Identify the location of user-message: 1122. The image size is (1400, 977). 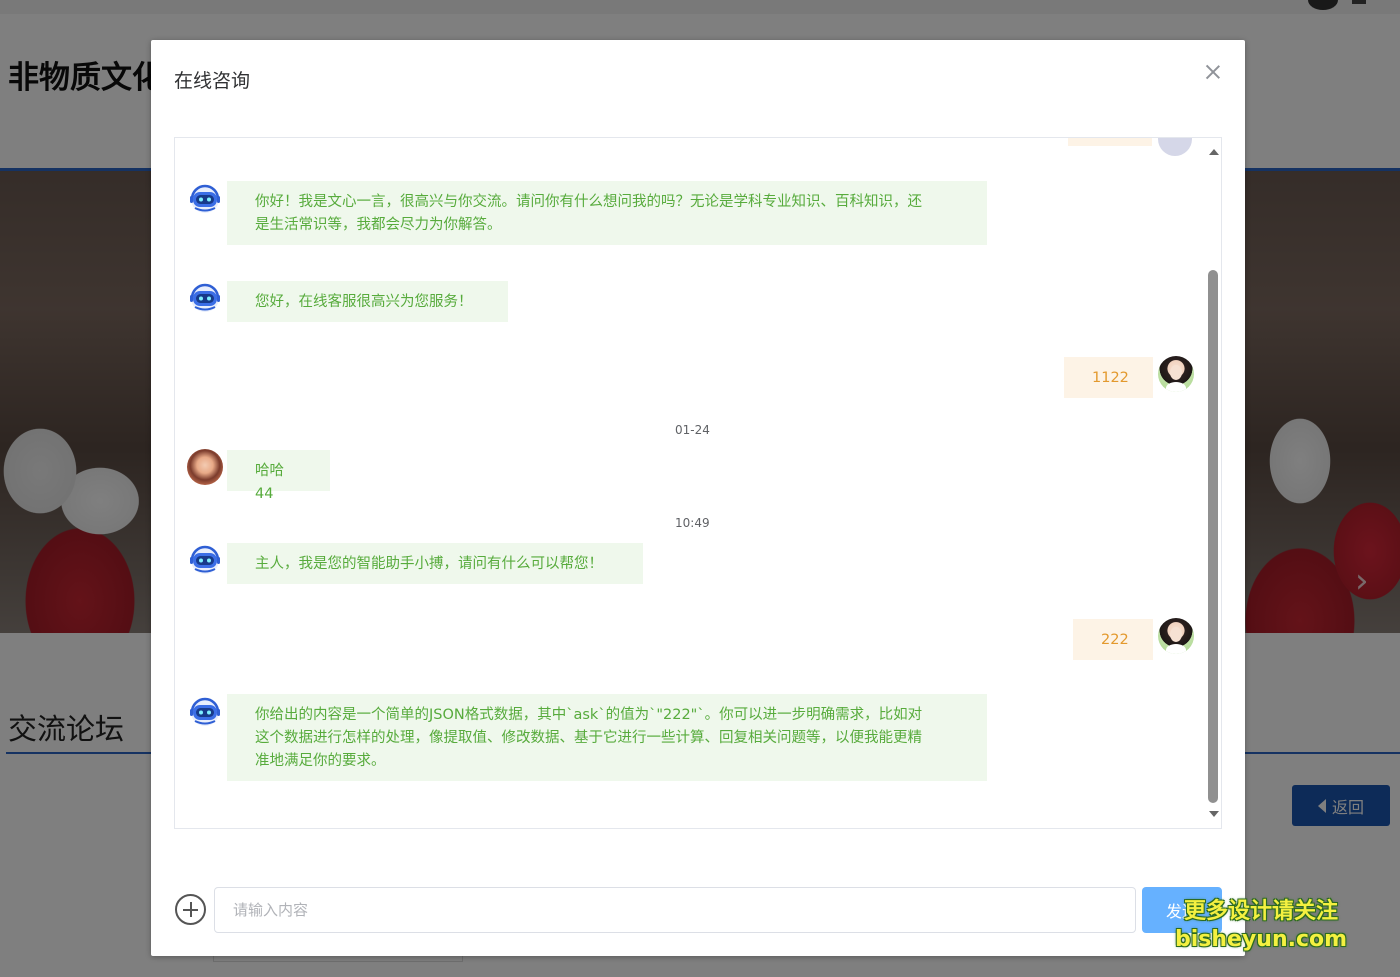
(1108, 377).